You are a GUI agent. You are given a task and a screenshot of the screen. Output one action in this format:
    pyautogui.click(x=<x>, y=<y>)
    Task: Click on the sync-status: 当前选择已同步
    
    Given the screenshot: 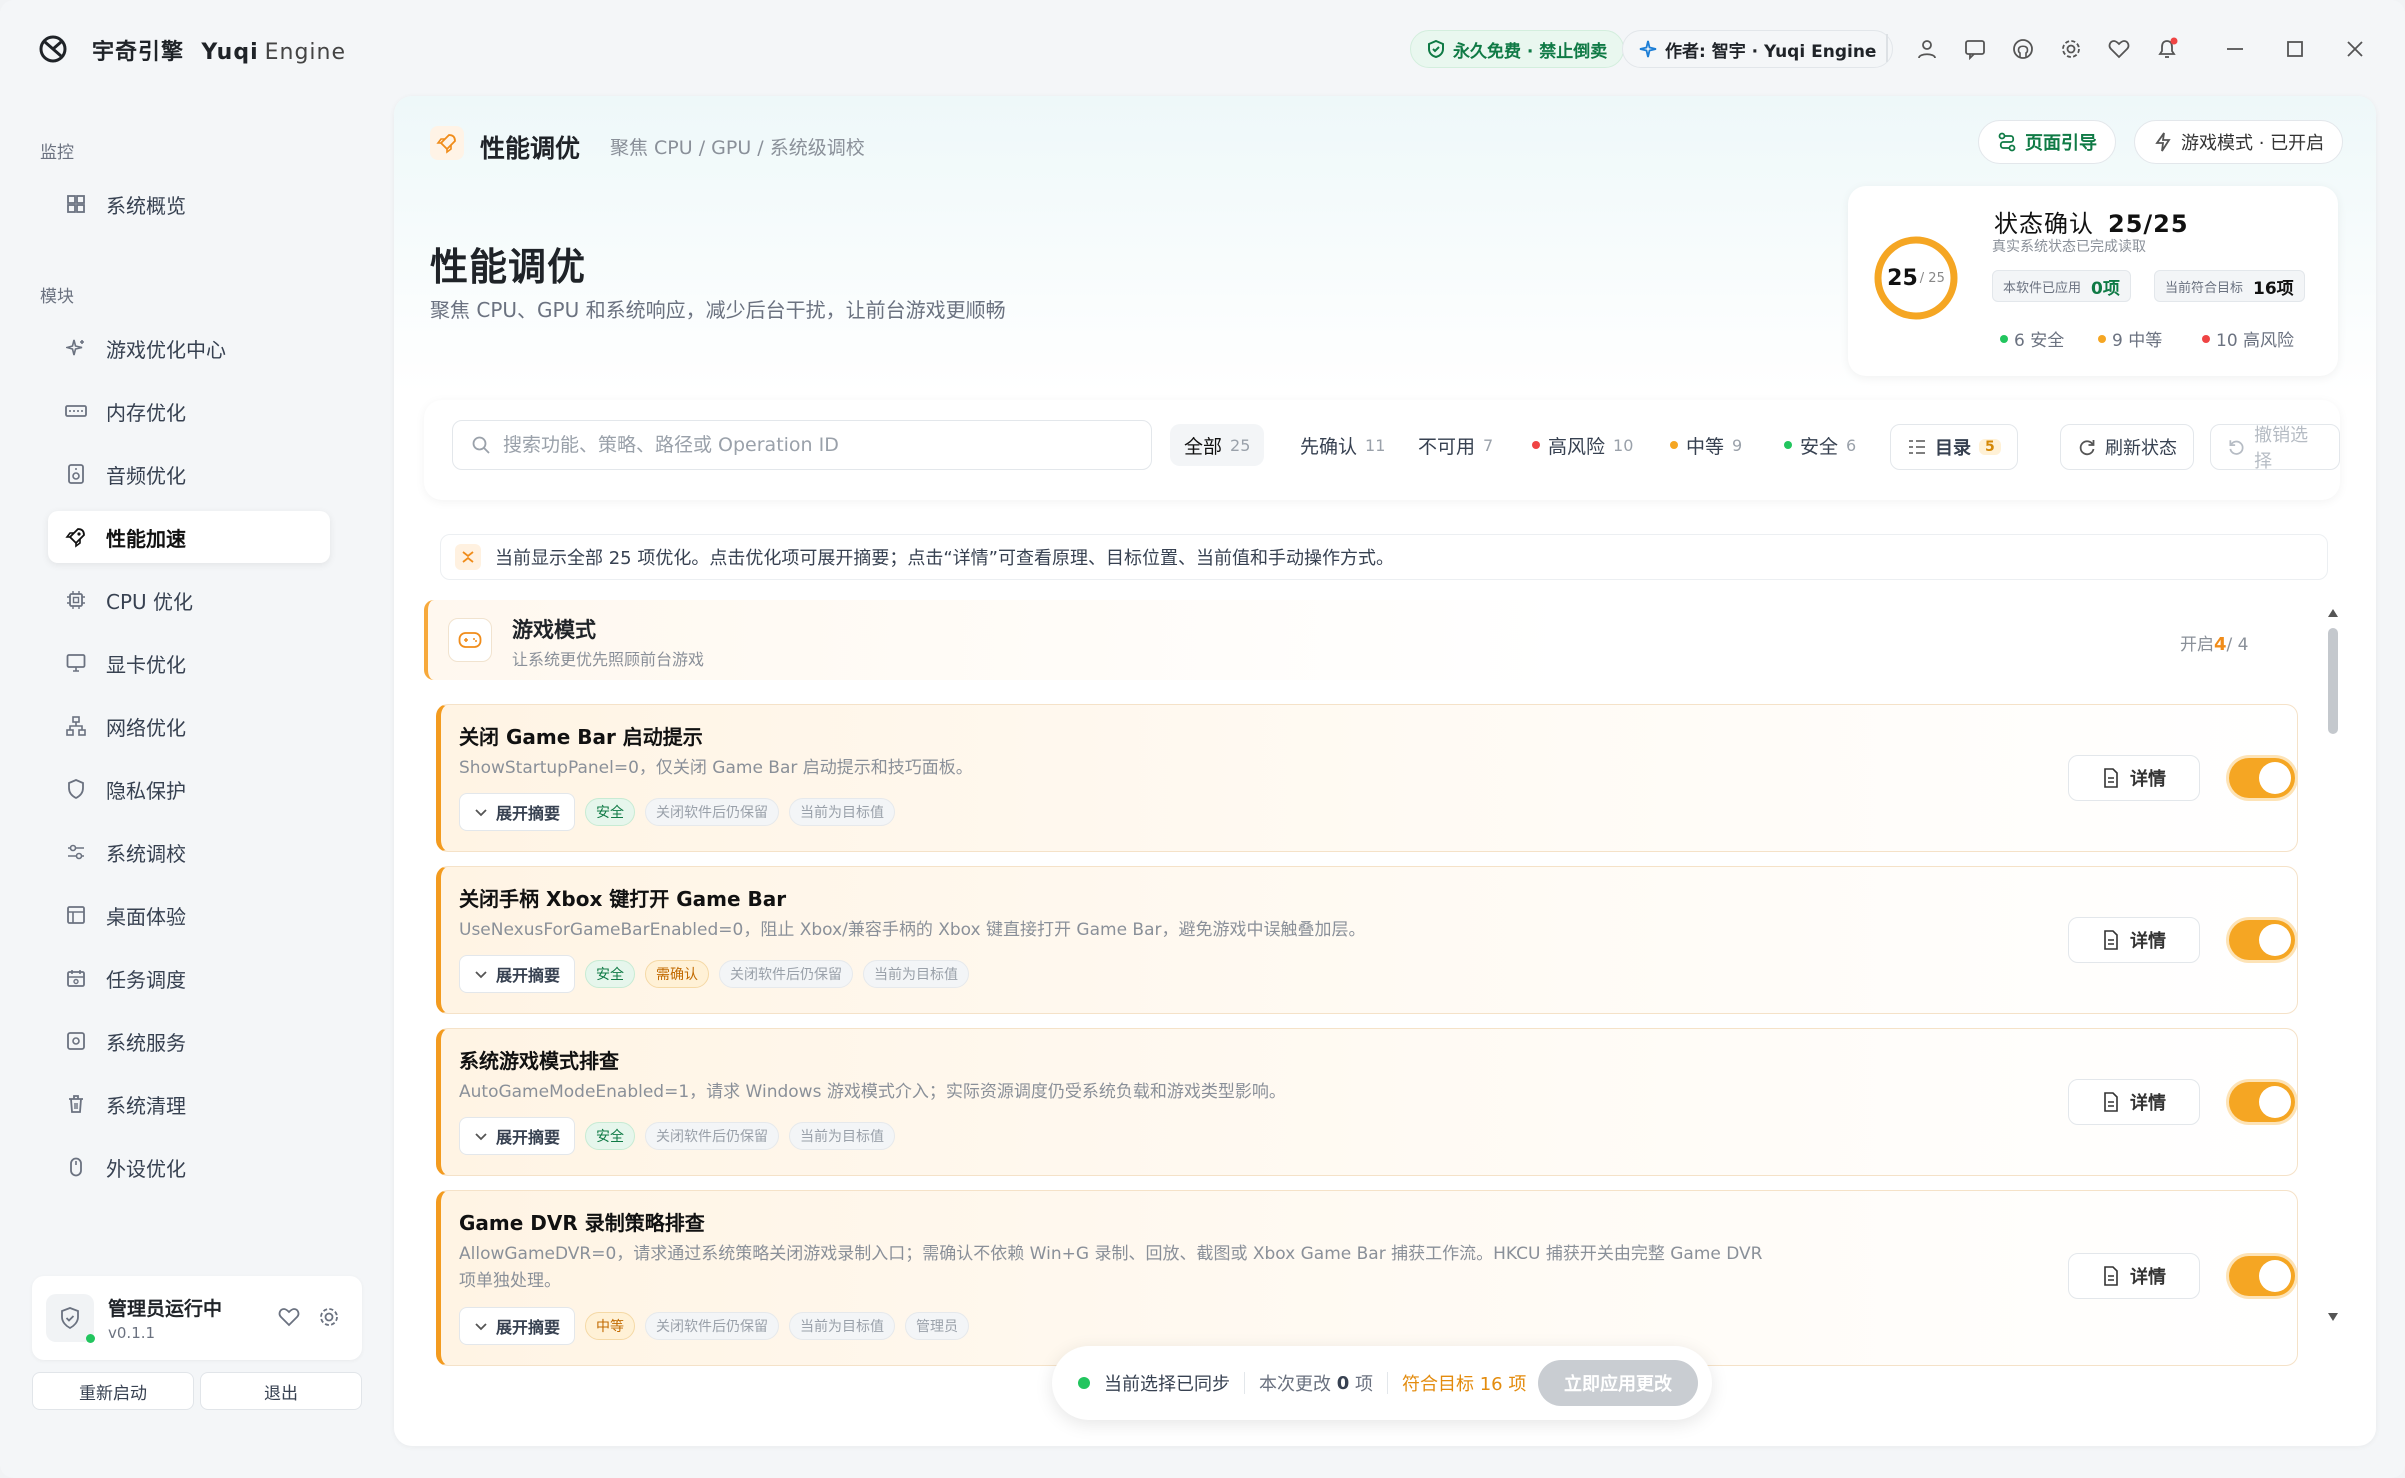 What is the action you would take?
    pyautogui.click(x=1167, y=1384)
    